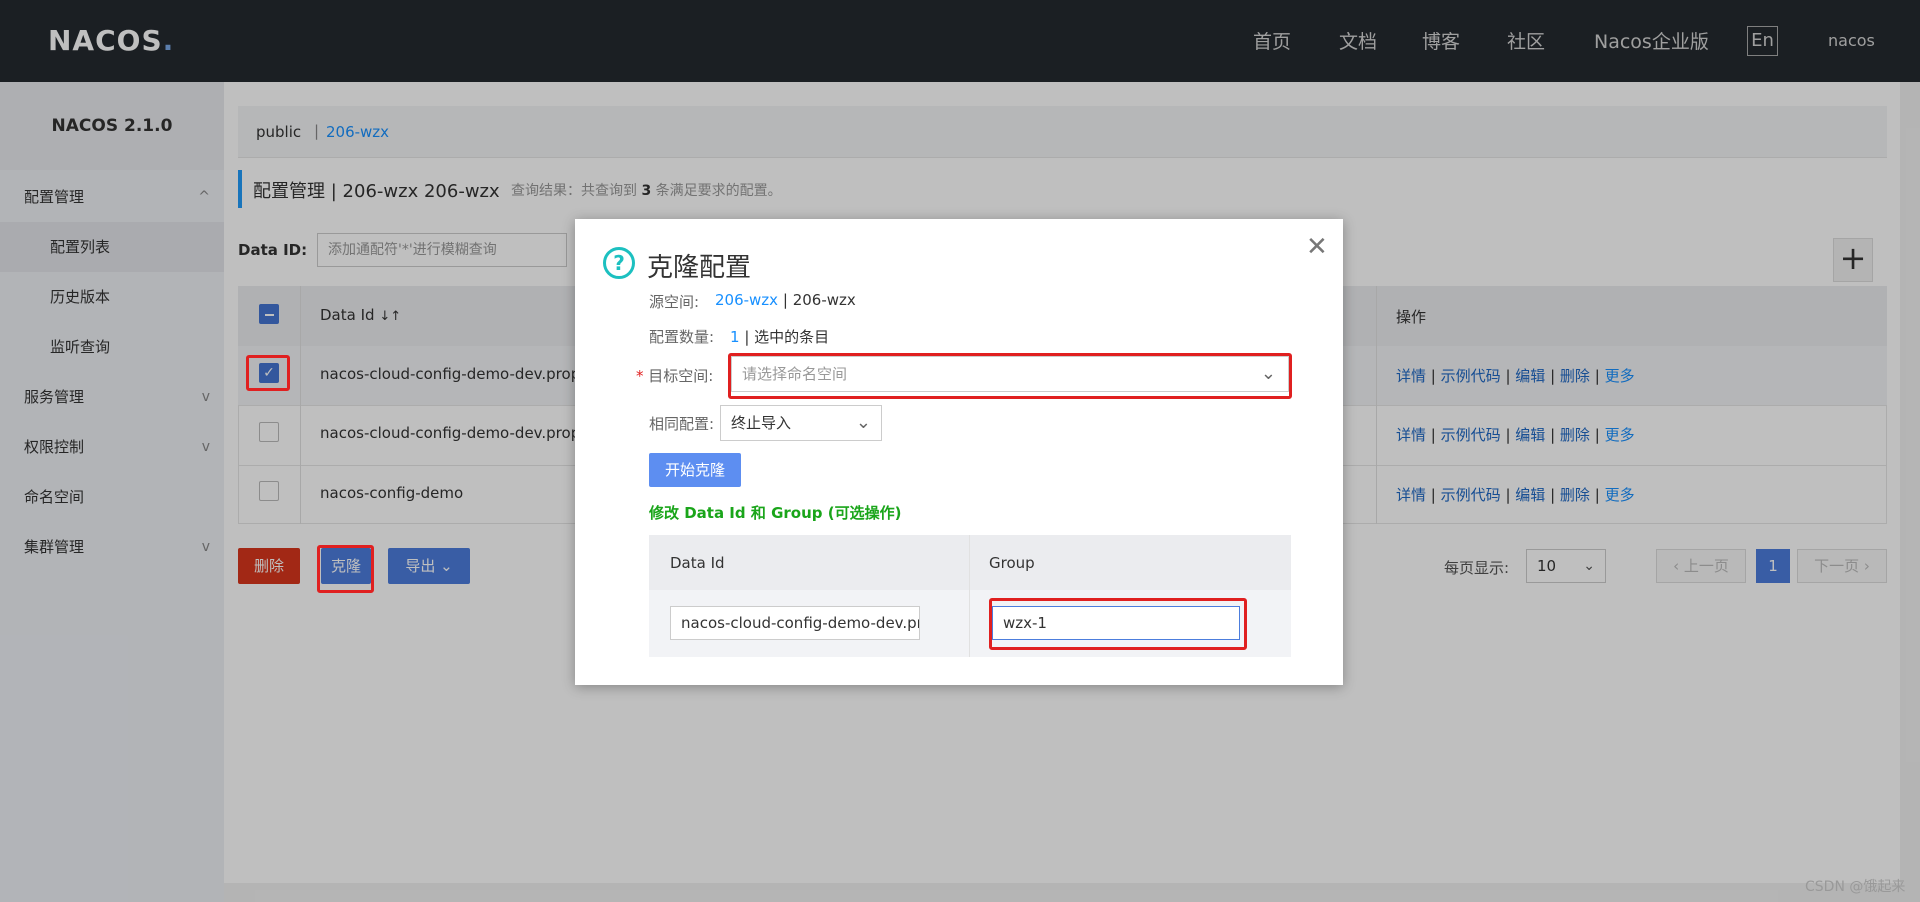 Image resolution: width=1920 pixels, height=902 pixels. I want to click on clone-col-group: Group, so click(1012, 563).